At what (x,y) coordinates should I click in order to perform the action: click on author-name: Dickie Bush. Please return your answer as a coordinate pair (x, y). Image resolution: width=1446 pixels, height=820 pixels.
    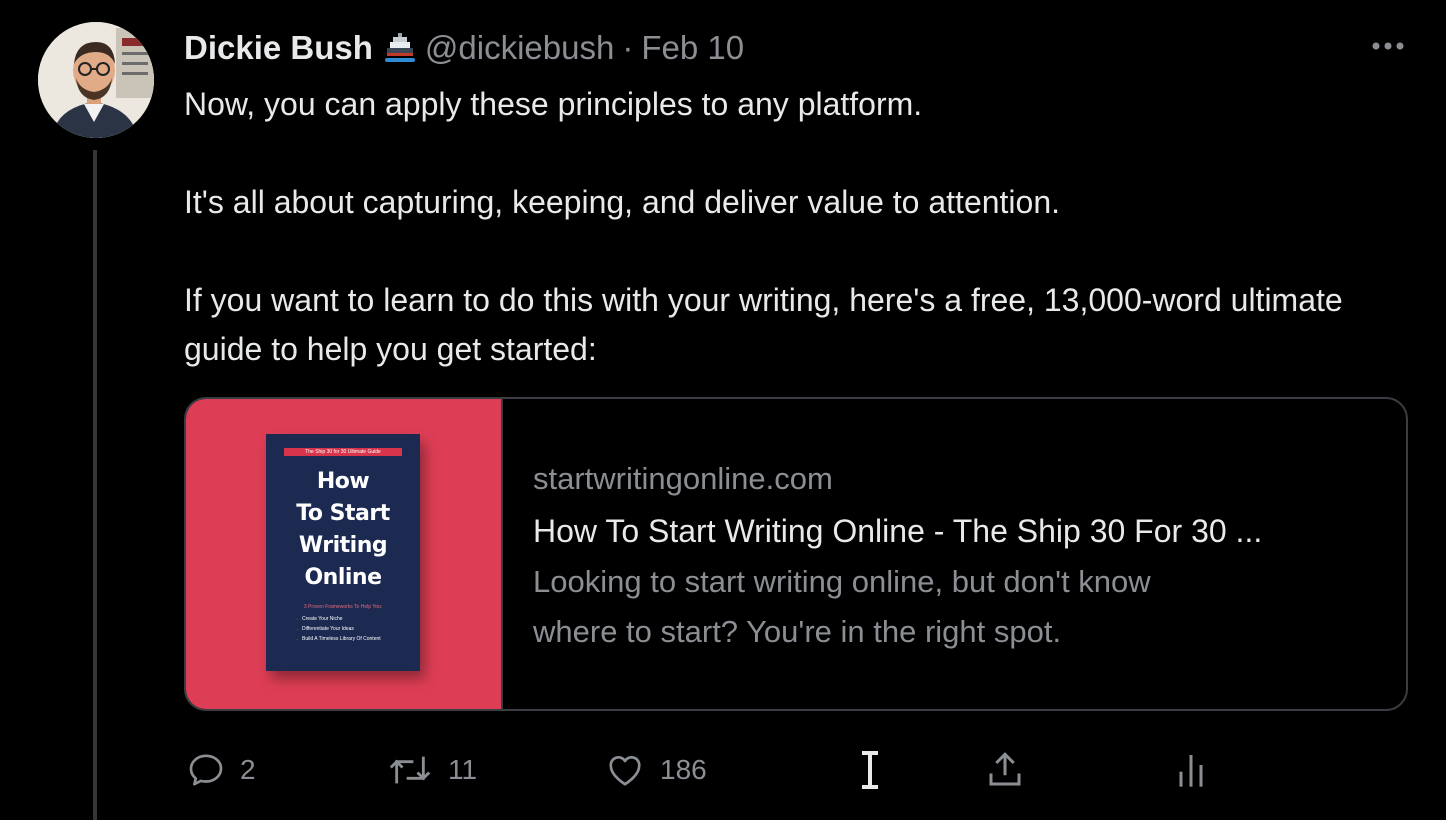
    Looking at the image, I should click on (278, 48).